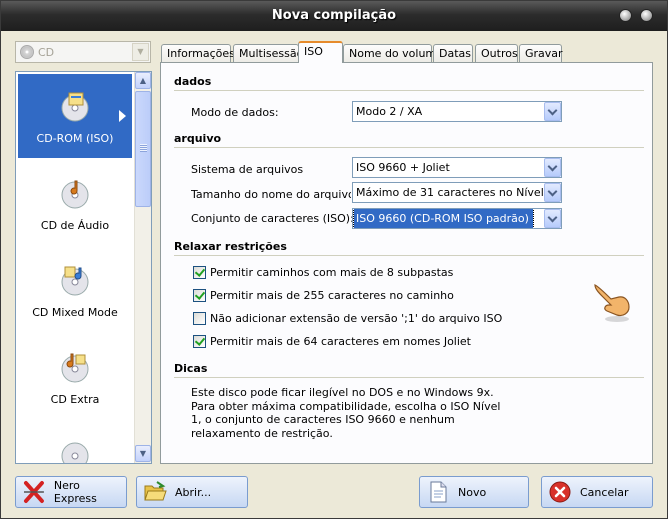  Describe the element at coordinates (33, 492) in the screenshot. I see `nero-express-icon` at that location.